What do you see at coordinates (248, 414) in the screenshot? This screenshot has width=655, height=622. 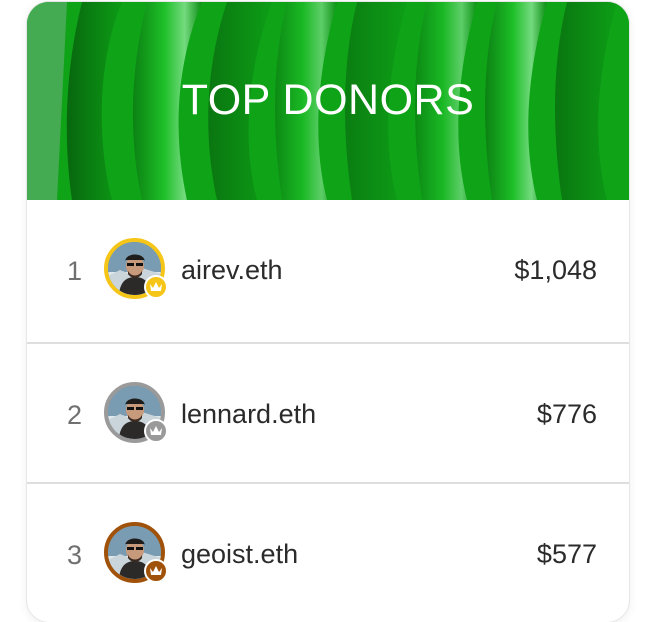 I see `donor-name: lennard.eth` at bounding box center [248, 414].